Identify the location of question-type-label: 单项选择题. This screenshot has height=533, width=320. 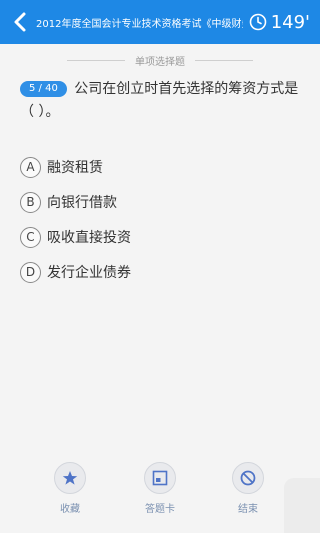
(160, 62).